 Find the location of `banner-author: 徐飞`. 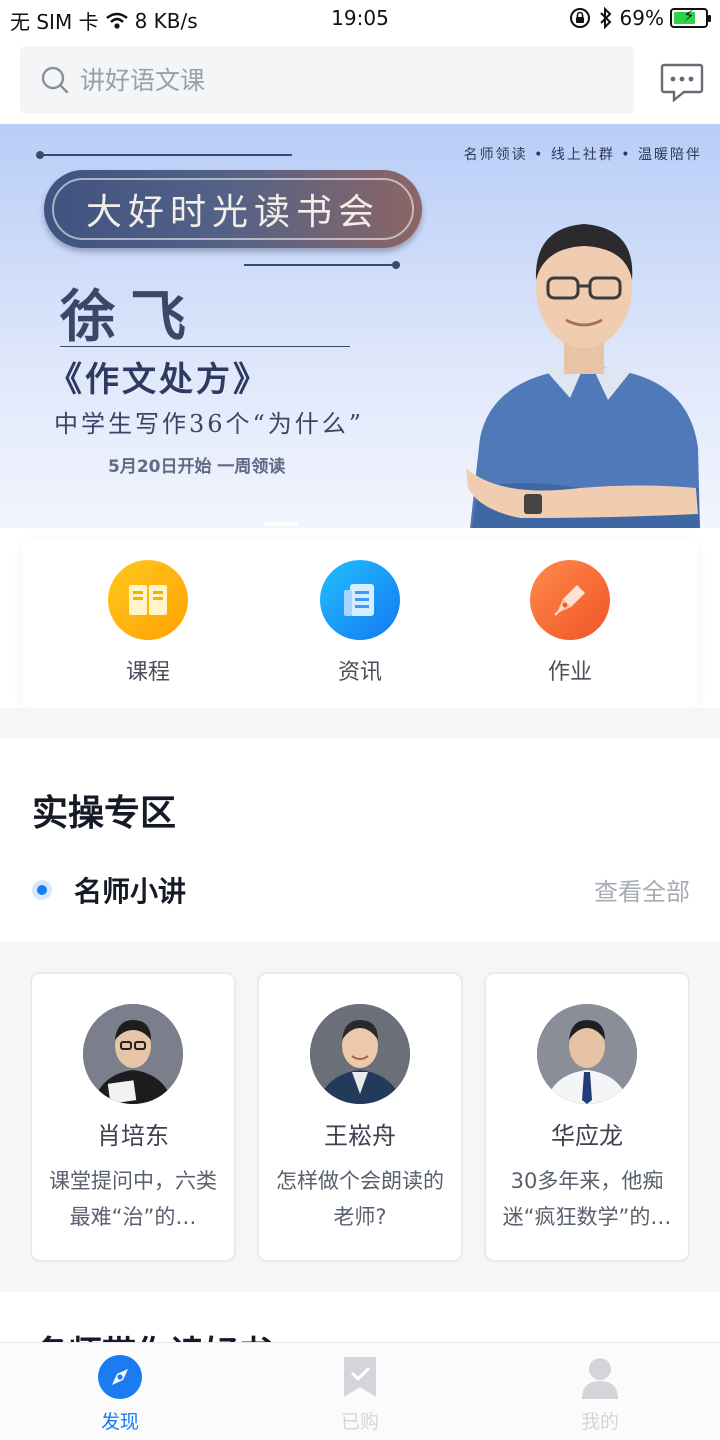

banner-author: 徐飞 is located at coordinates (130, 317).